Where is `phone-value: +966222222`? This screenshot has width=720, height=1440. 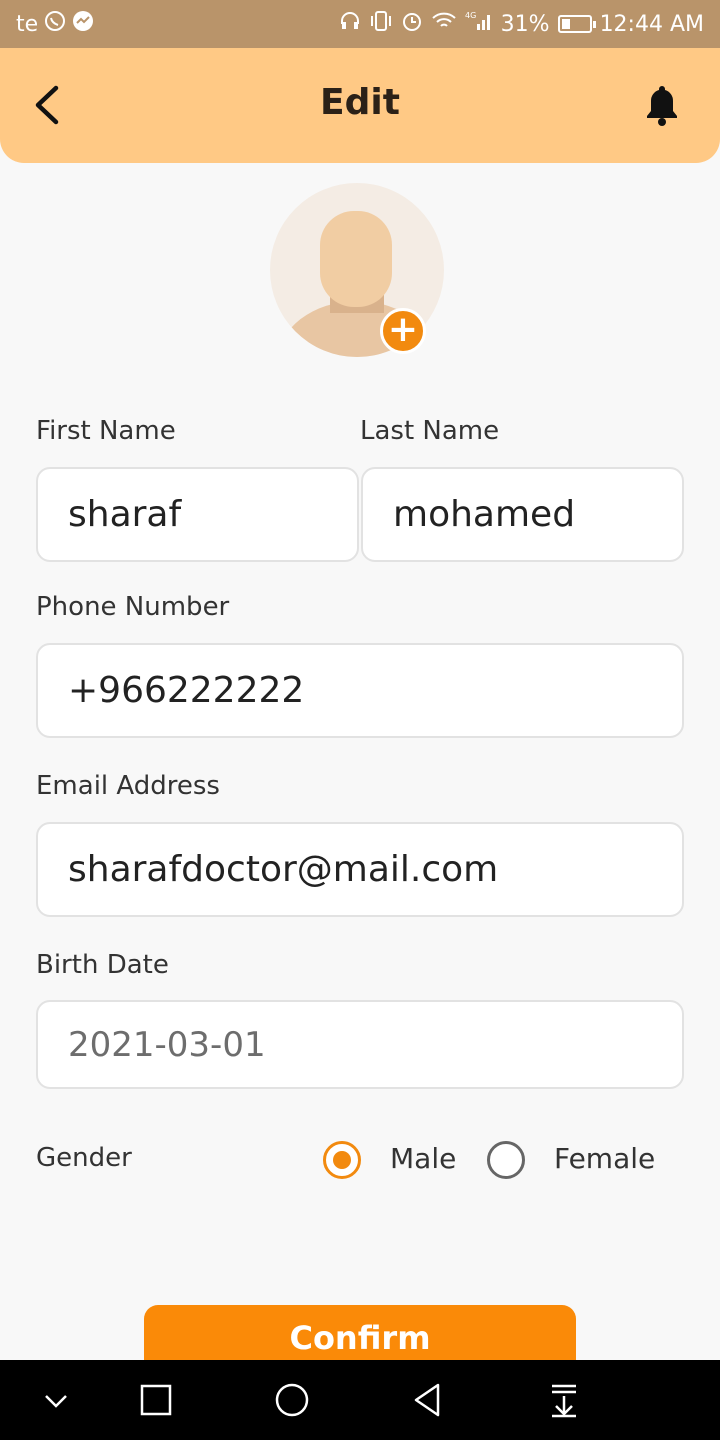 phone-value: +966222222 is located at coordinates (186, 690).